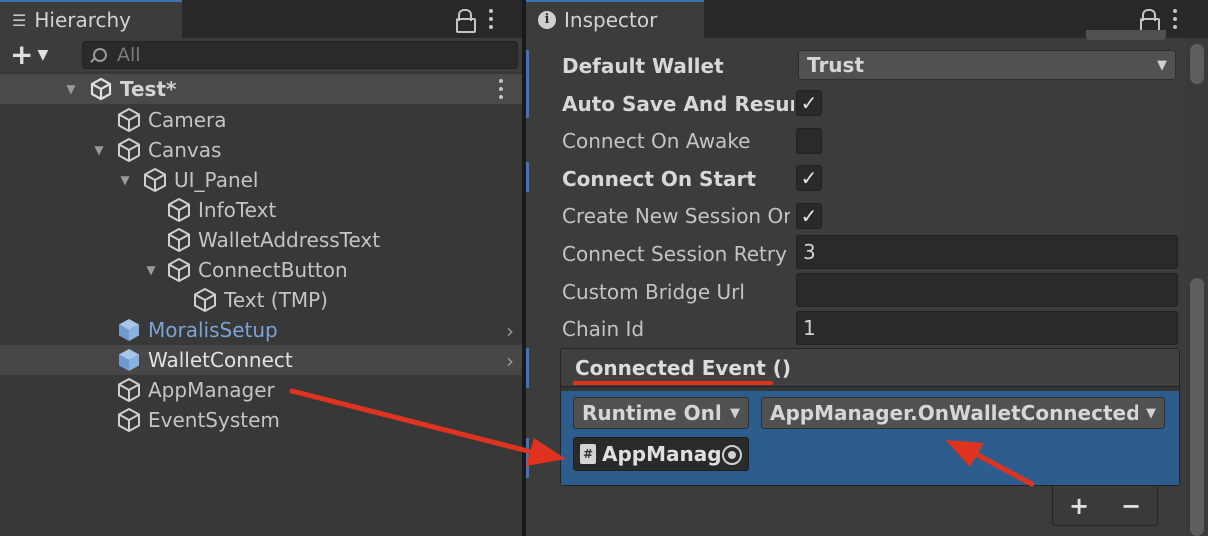 The height and width of the screenshot is (536, 1208). Describe the element at coordinates (211, 390) in the screenshot. I see `tree-item-label: AppManager` at that location.